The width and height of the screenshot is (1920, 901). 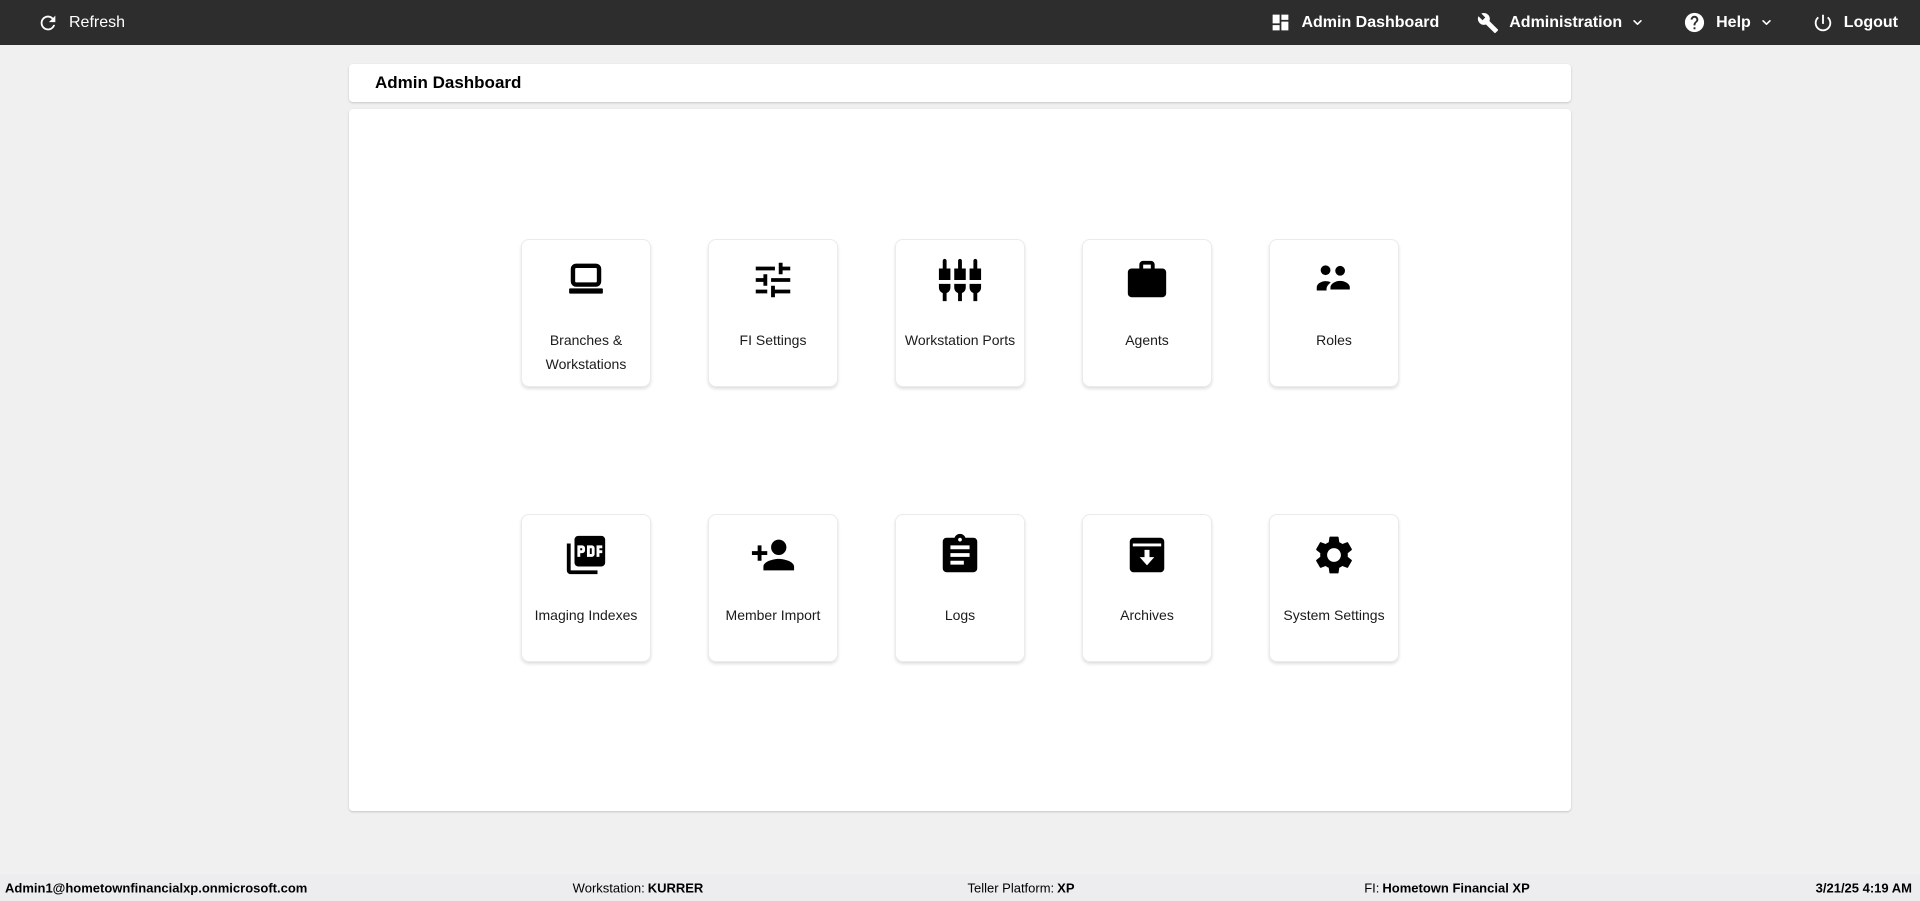 I want to click on page-title: Admin Dashboard, so click(x=448, y=82).